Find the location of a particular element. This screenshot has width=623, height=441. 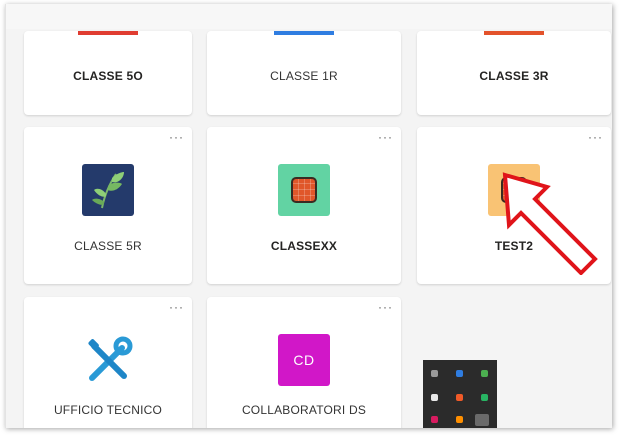

top-strip is located at coordinates (309, 16).